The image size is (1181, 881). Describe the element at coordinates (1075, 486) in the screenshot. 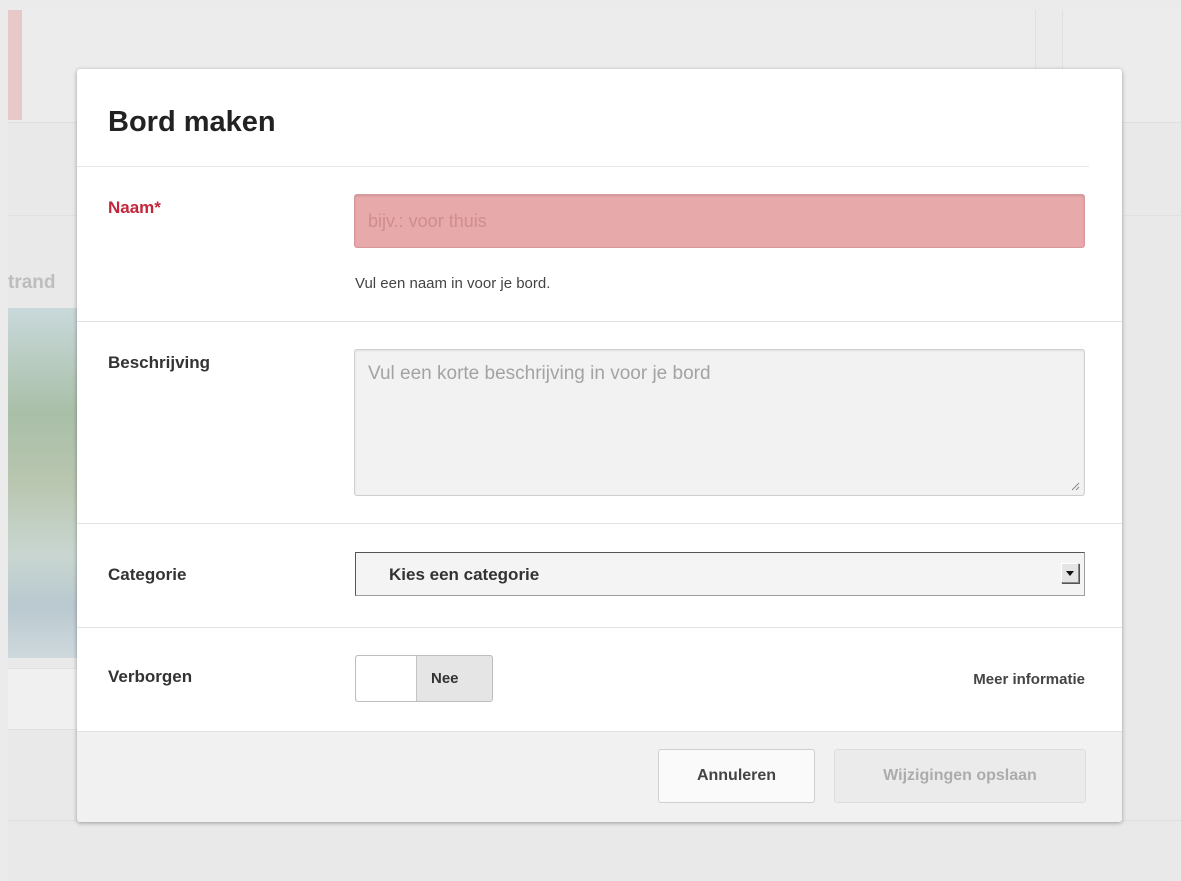

I see `resize-grip-icon` at that location.